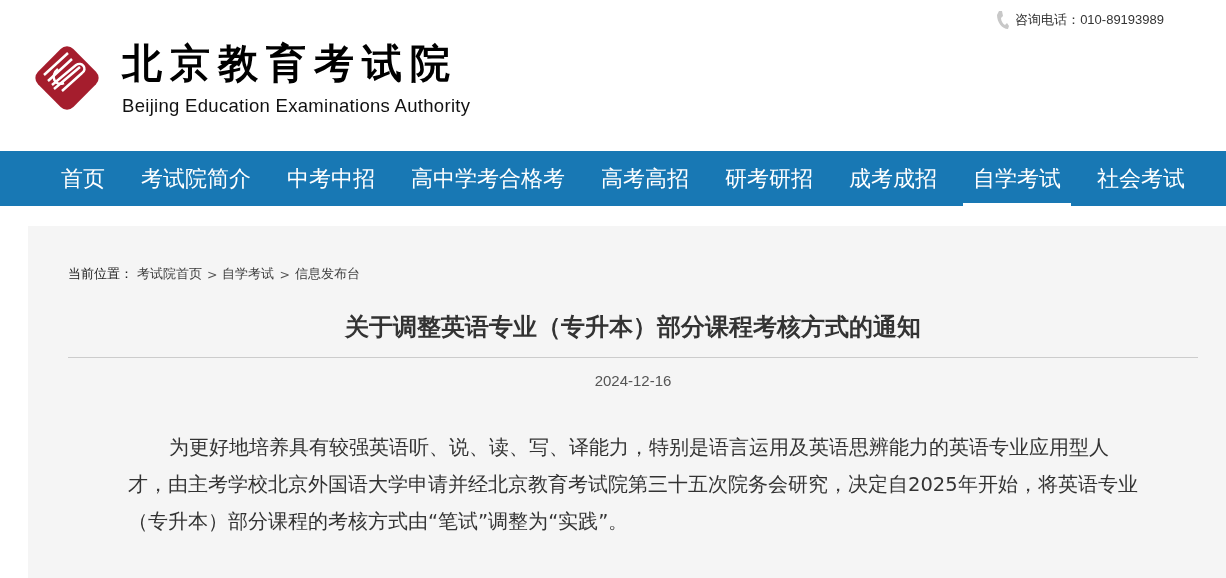 The height and width of the screenshot is (578, 1226). What do you see at coordinates (645, 178) in the screenshot?
I see `nav-tab: 高考高招` at bounding box center [645, 178].